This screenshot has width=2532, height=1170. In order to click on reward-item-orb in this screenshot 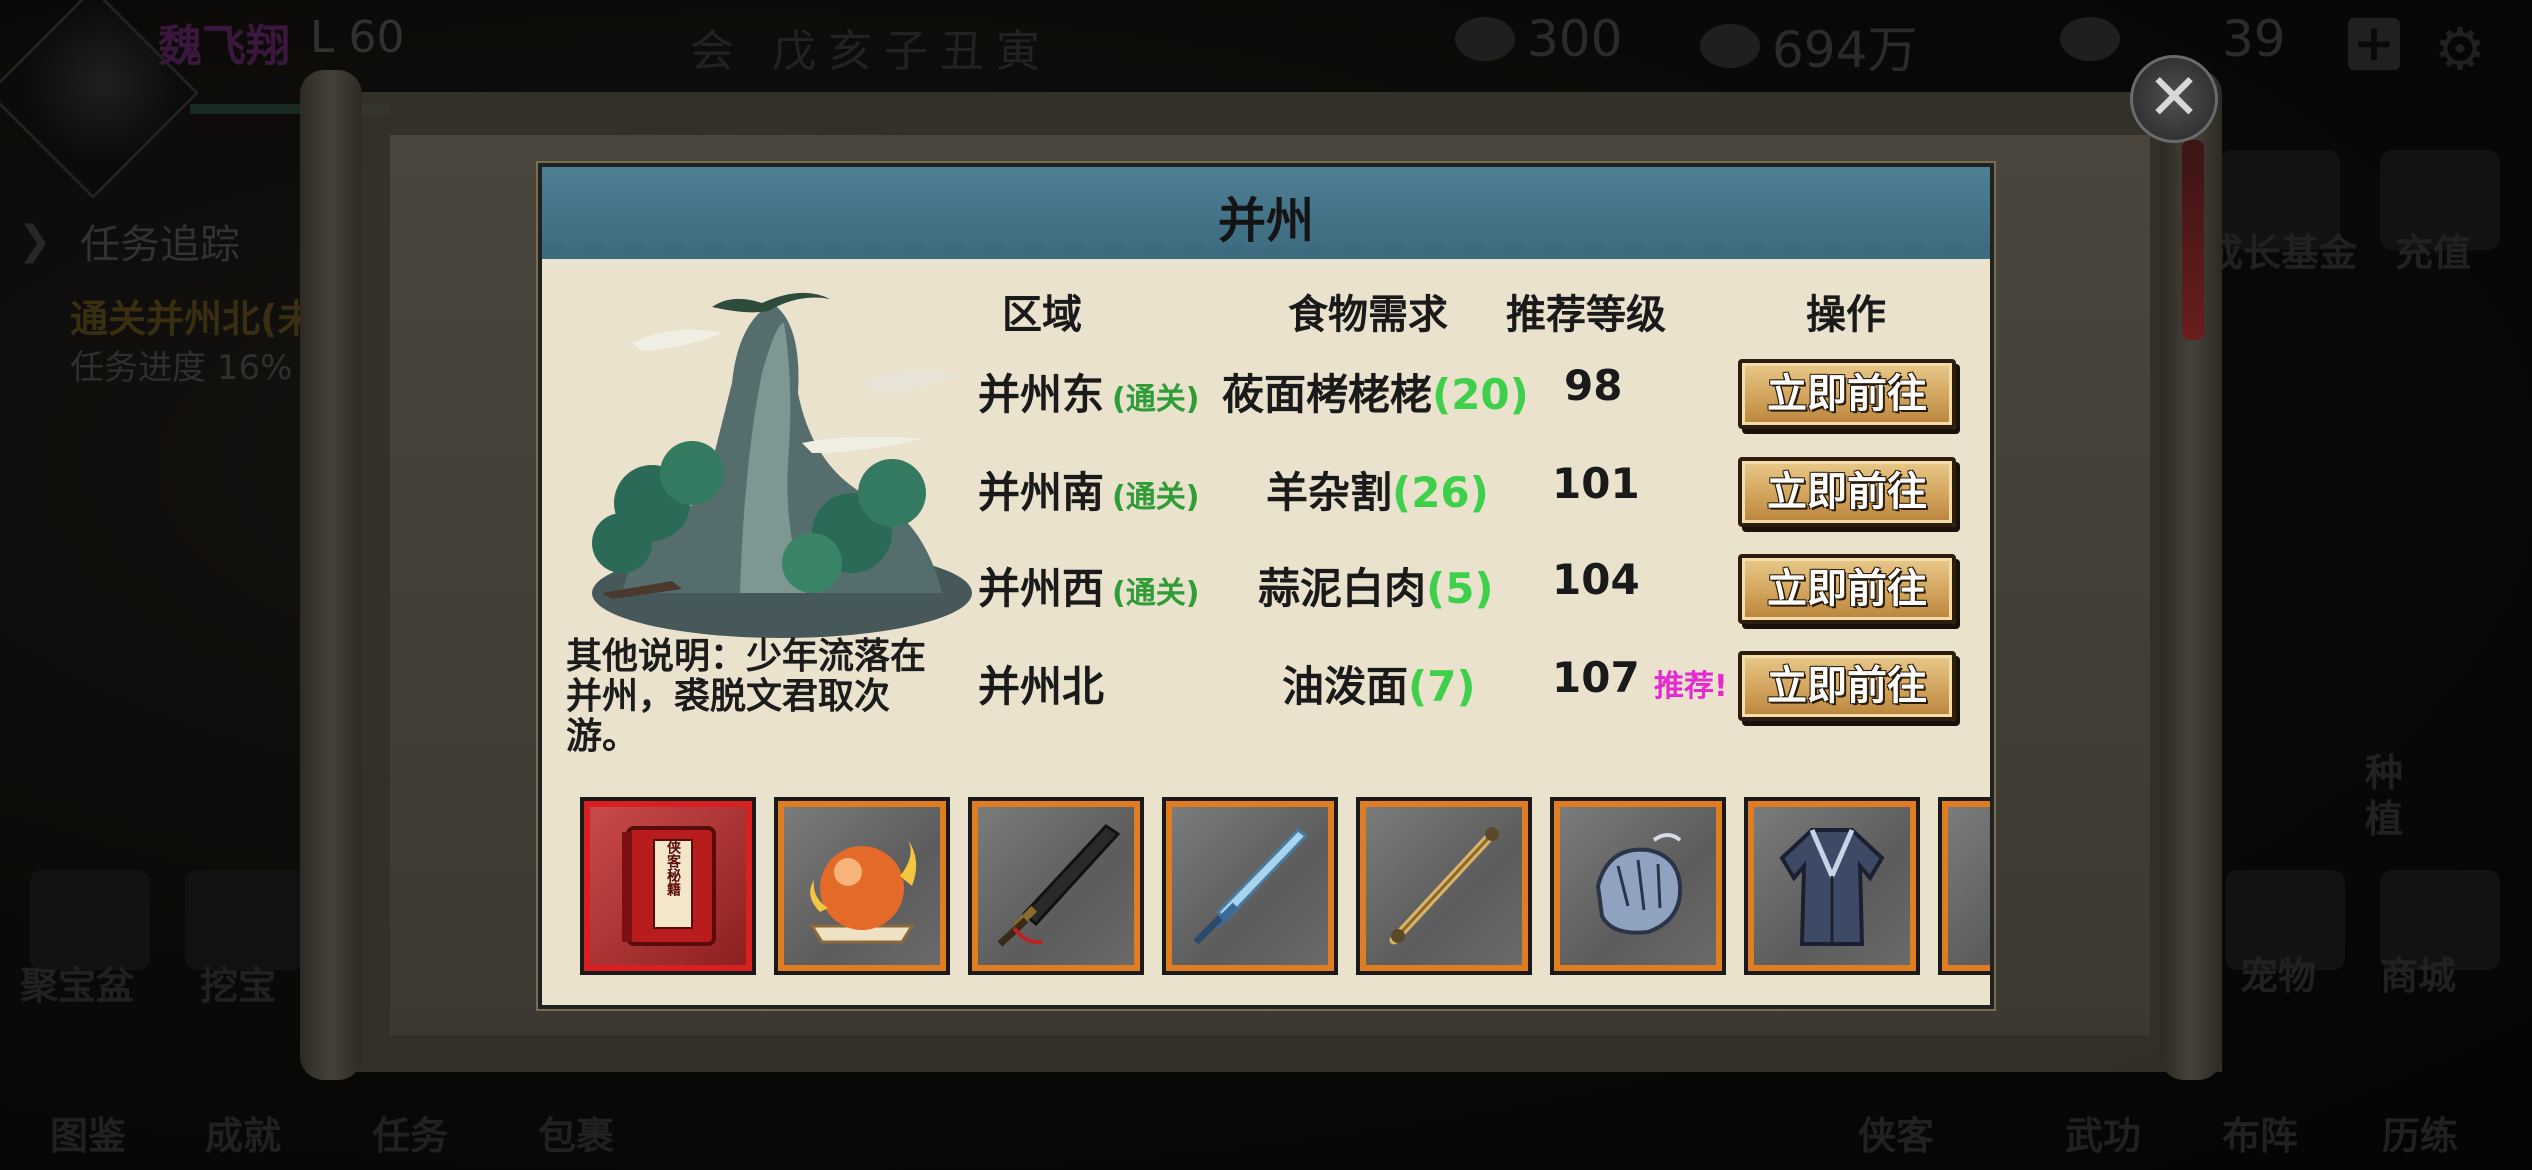, I will do `click(862, 886)`.